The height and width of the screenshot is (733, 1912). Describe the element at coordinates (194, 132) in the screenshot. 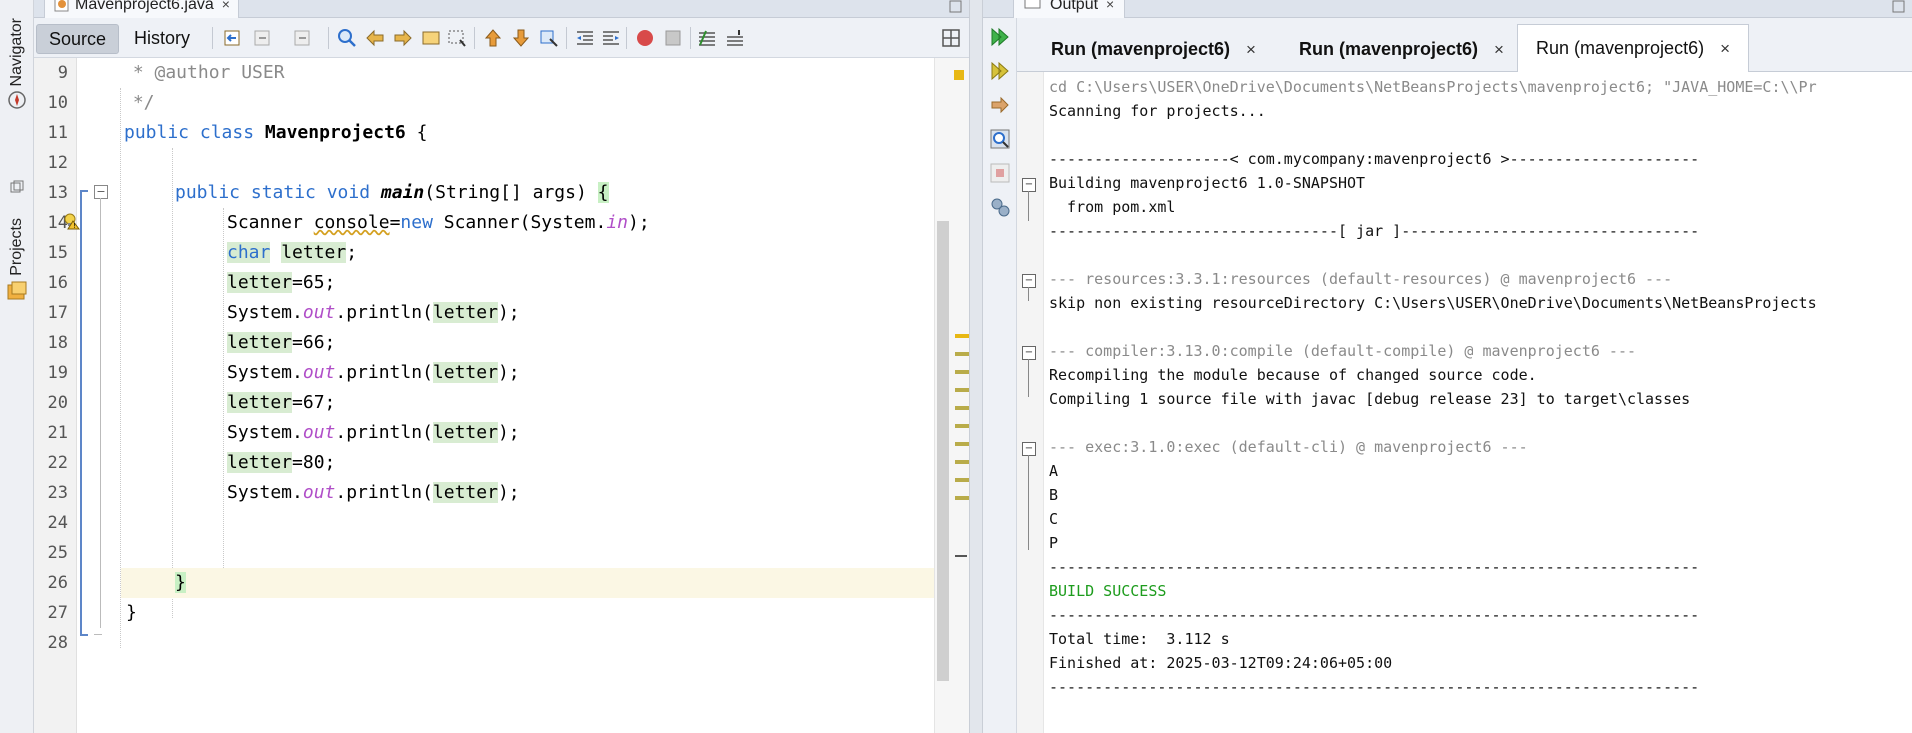

I see `keyword: public class` at that location.